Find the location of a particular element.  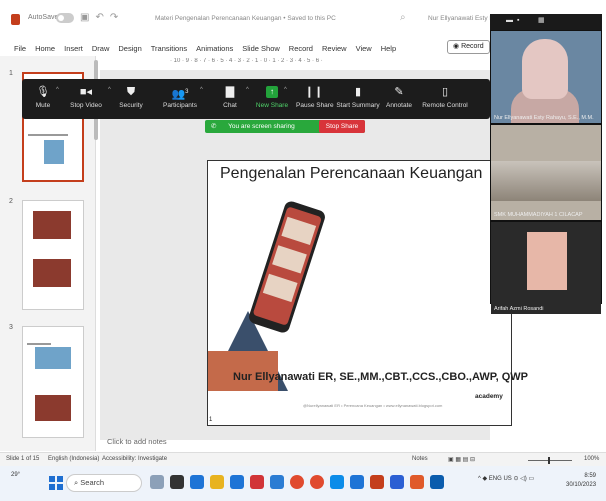

thumb-text-line is located at coordinates (39, 344).